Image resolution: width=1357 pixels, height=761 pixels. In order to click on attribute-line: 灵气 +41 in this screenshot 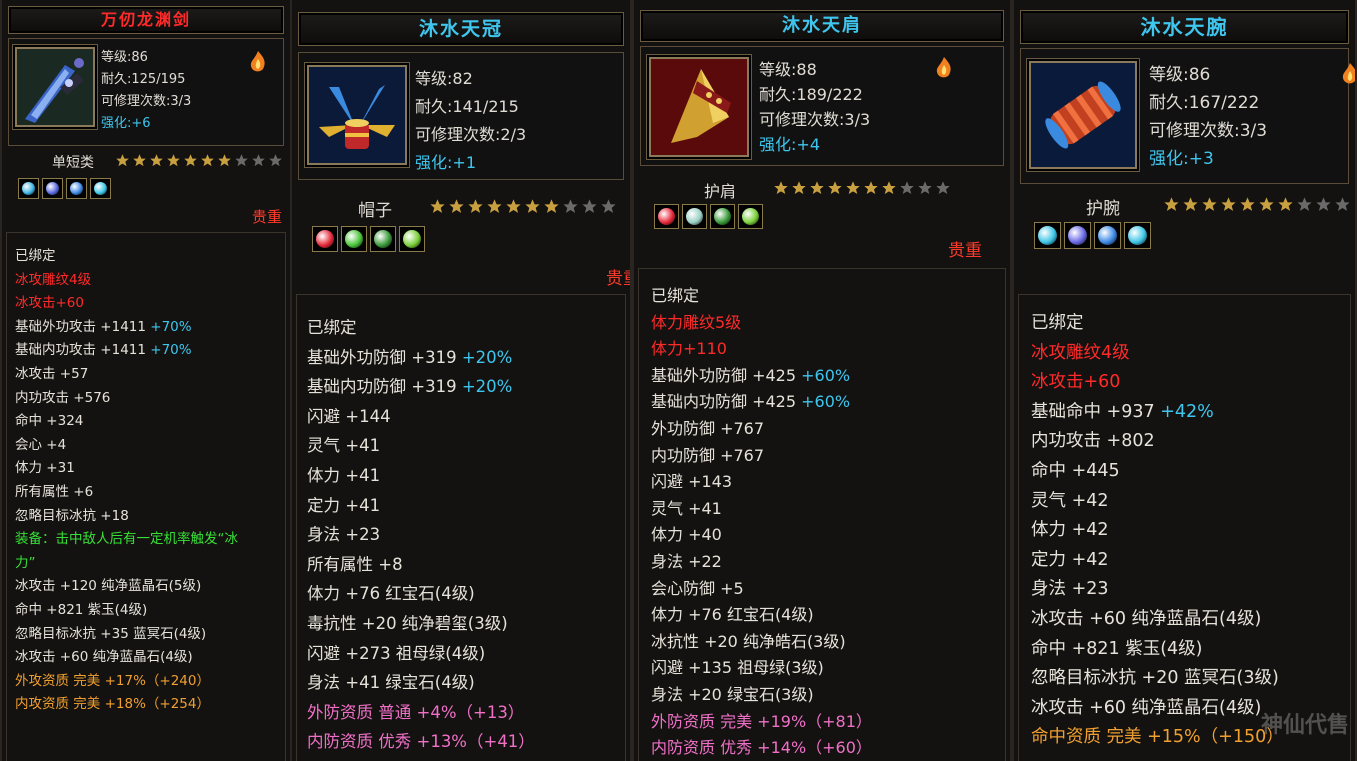, I will do `click(828, 509)`.